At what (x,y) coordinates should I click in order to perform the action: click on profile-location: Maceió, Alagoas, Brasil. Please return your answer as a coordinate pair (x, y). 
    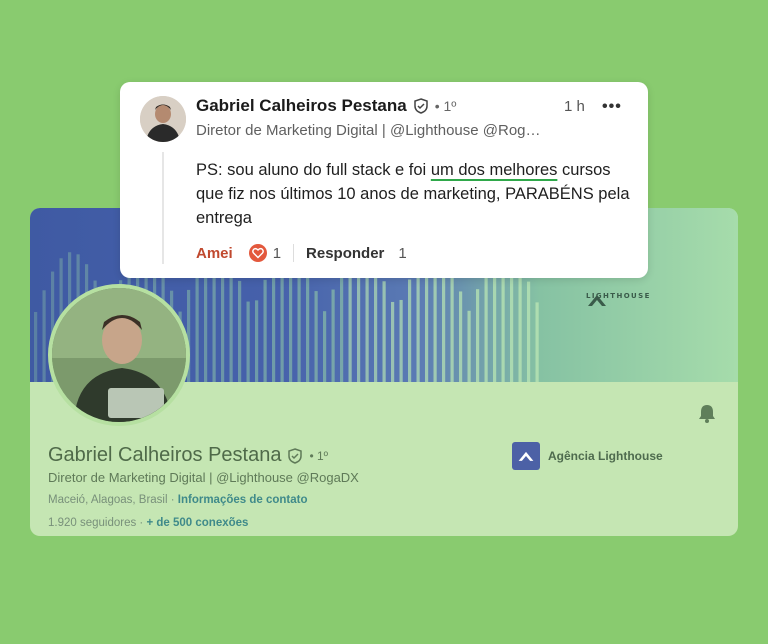
    Looking at the image, I should click on (108, 500).